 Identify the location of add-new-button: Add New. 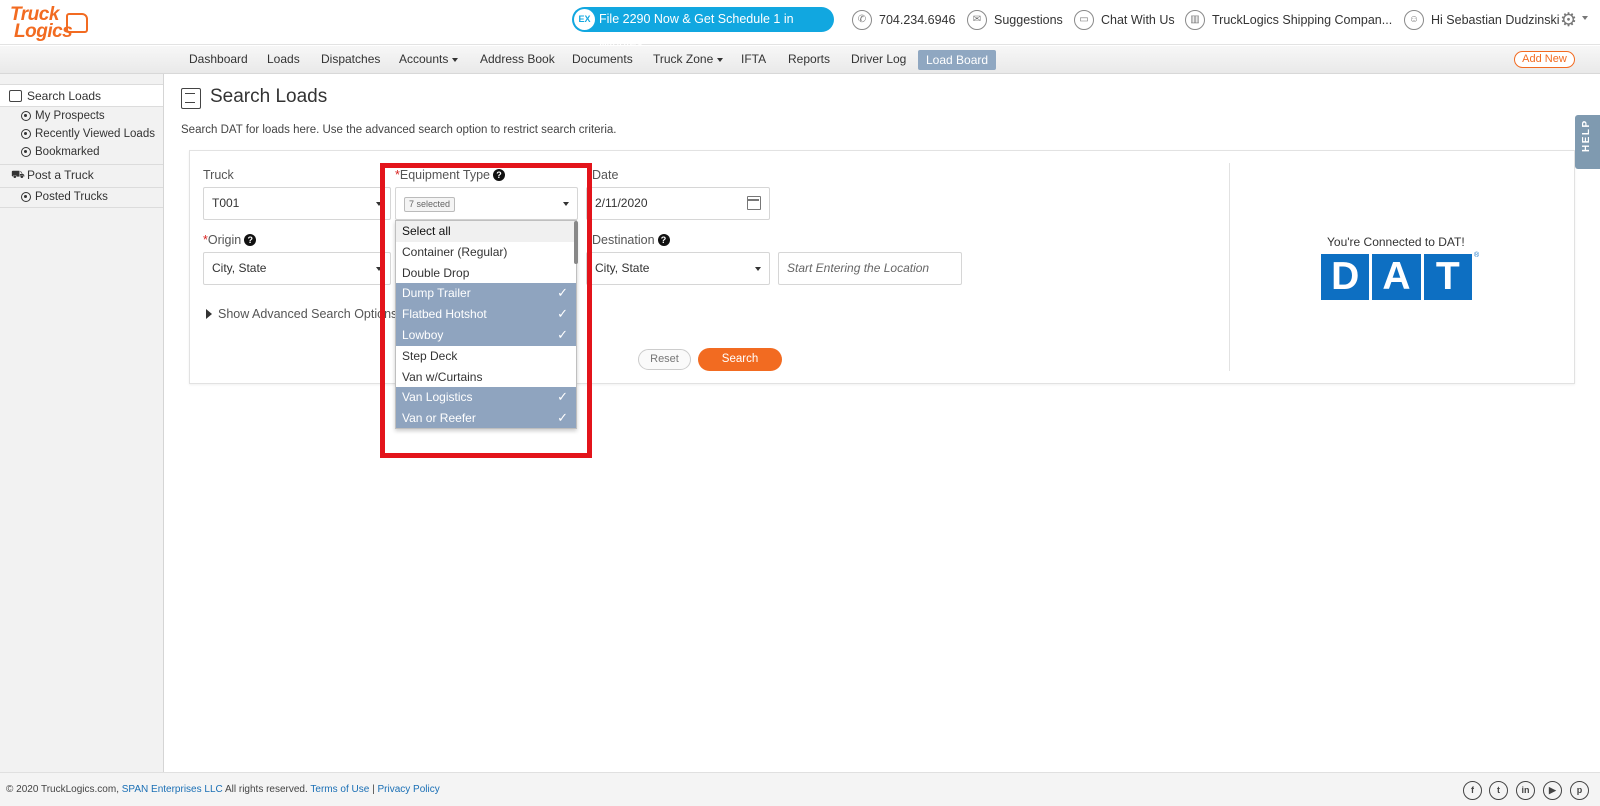
(1544, 59).